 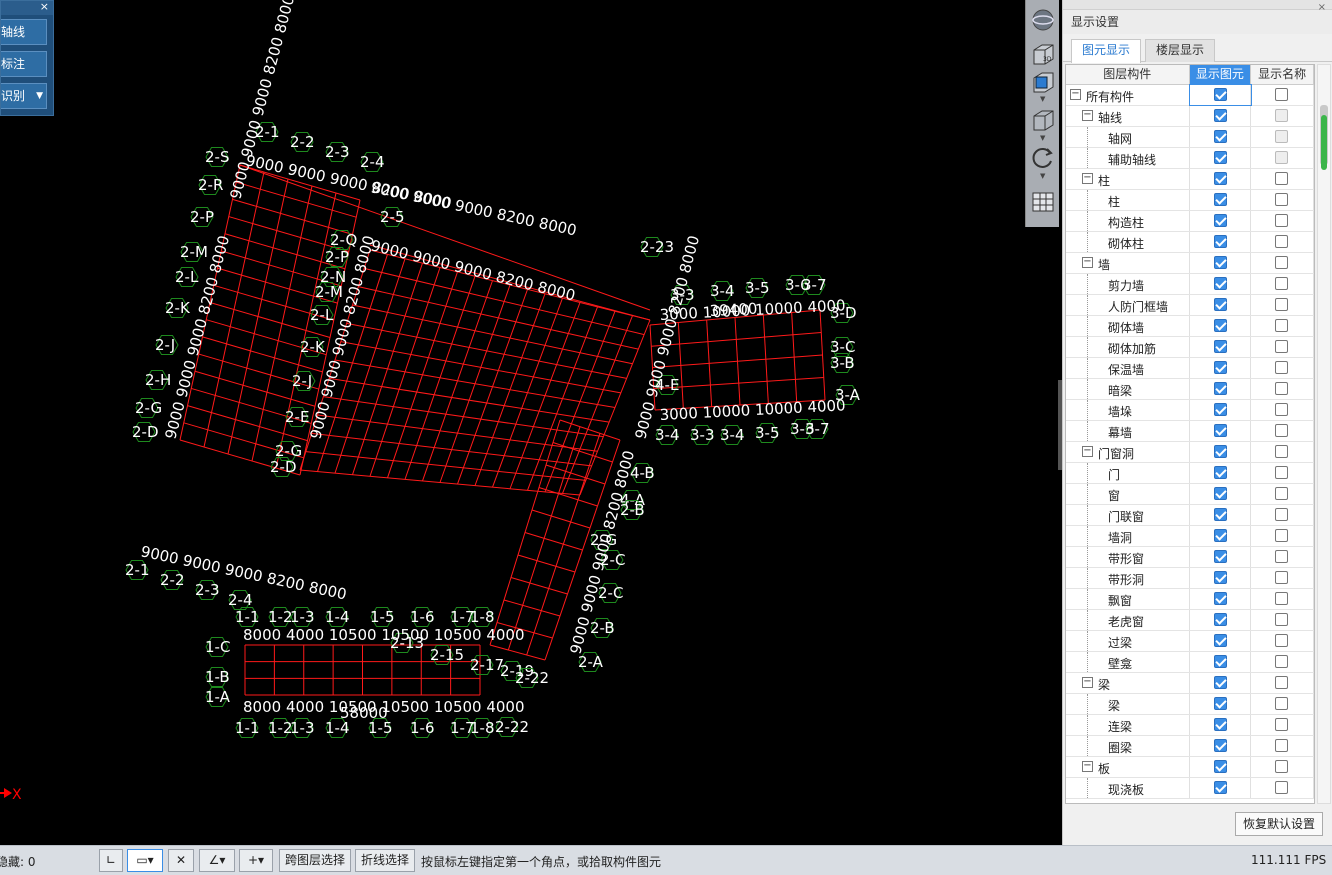 What do you see at coordinates (1190, 725) in the screenshot?
I see `table-row: 连梁` at bounding box center [1190, 725].